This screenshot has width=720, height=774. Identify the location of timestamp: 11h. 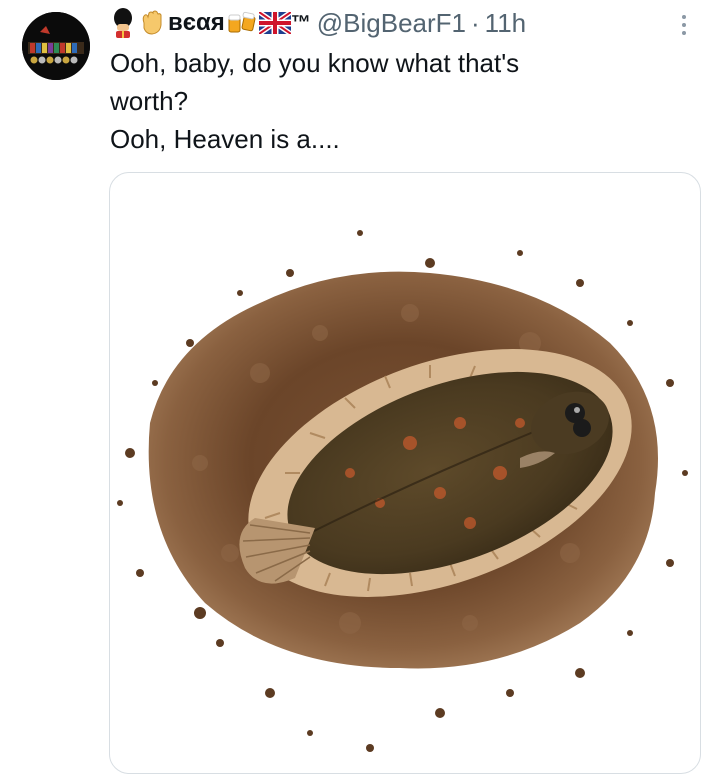
(505, 23).